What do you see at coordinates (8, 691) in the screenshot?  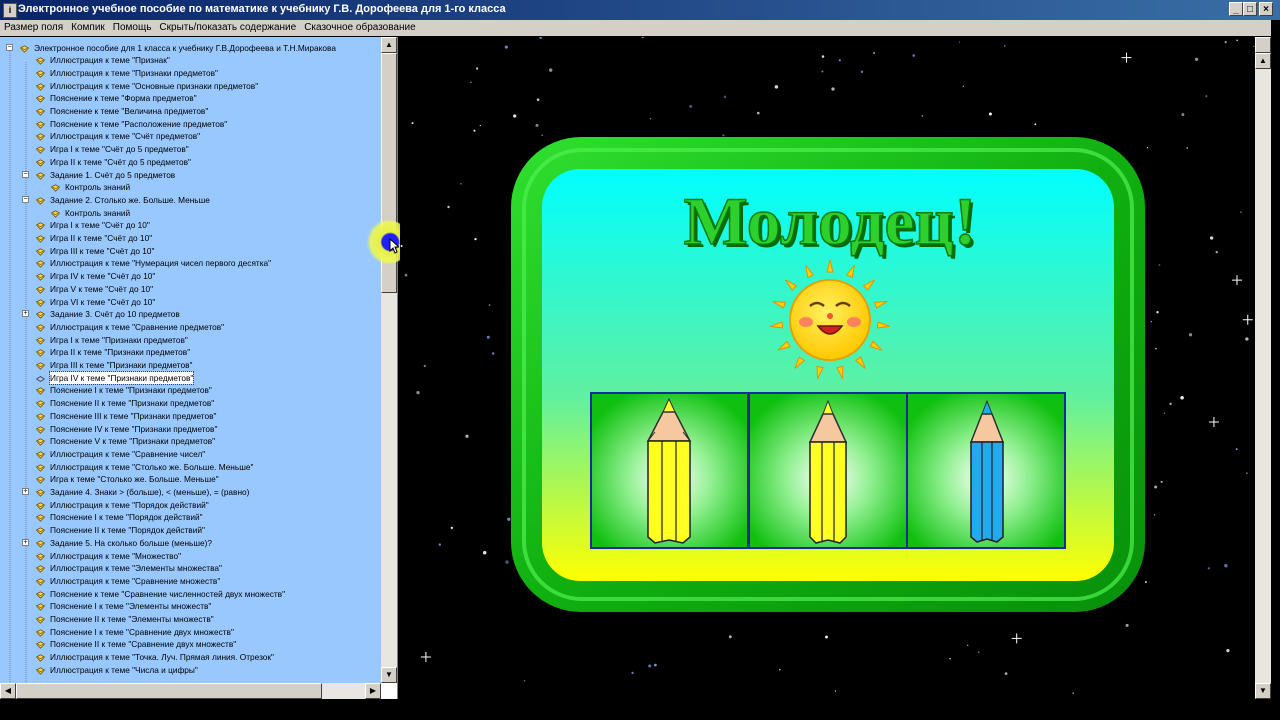 I see `scroll-left-arrow-icon: ◀` at bounding box center [8, 691].